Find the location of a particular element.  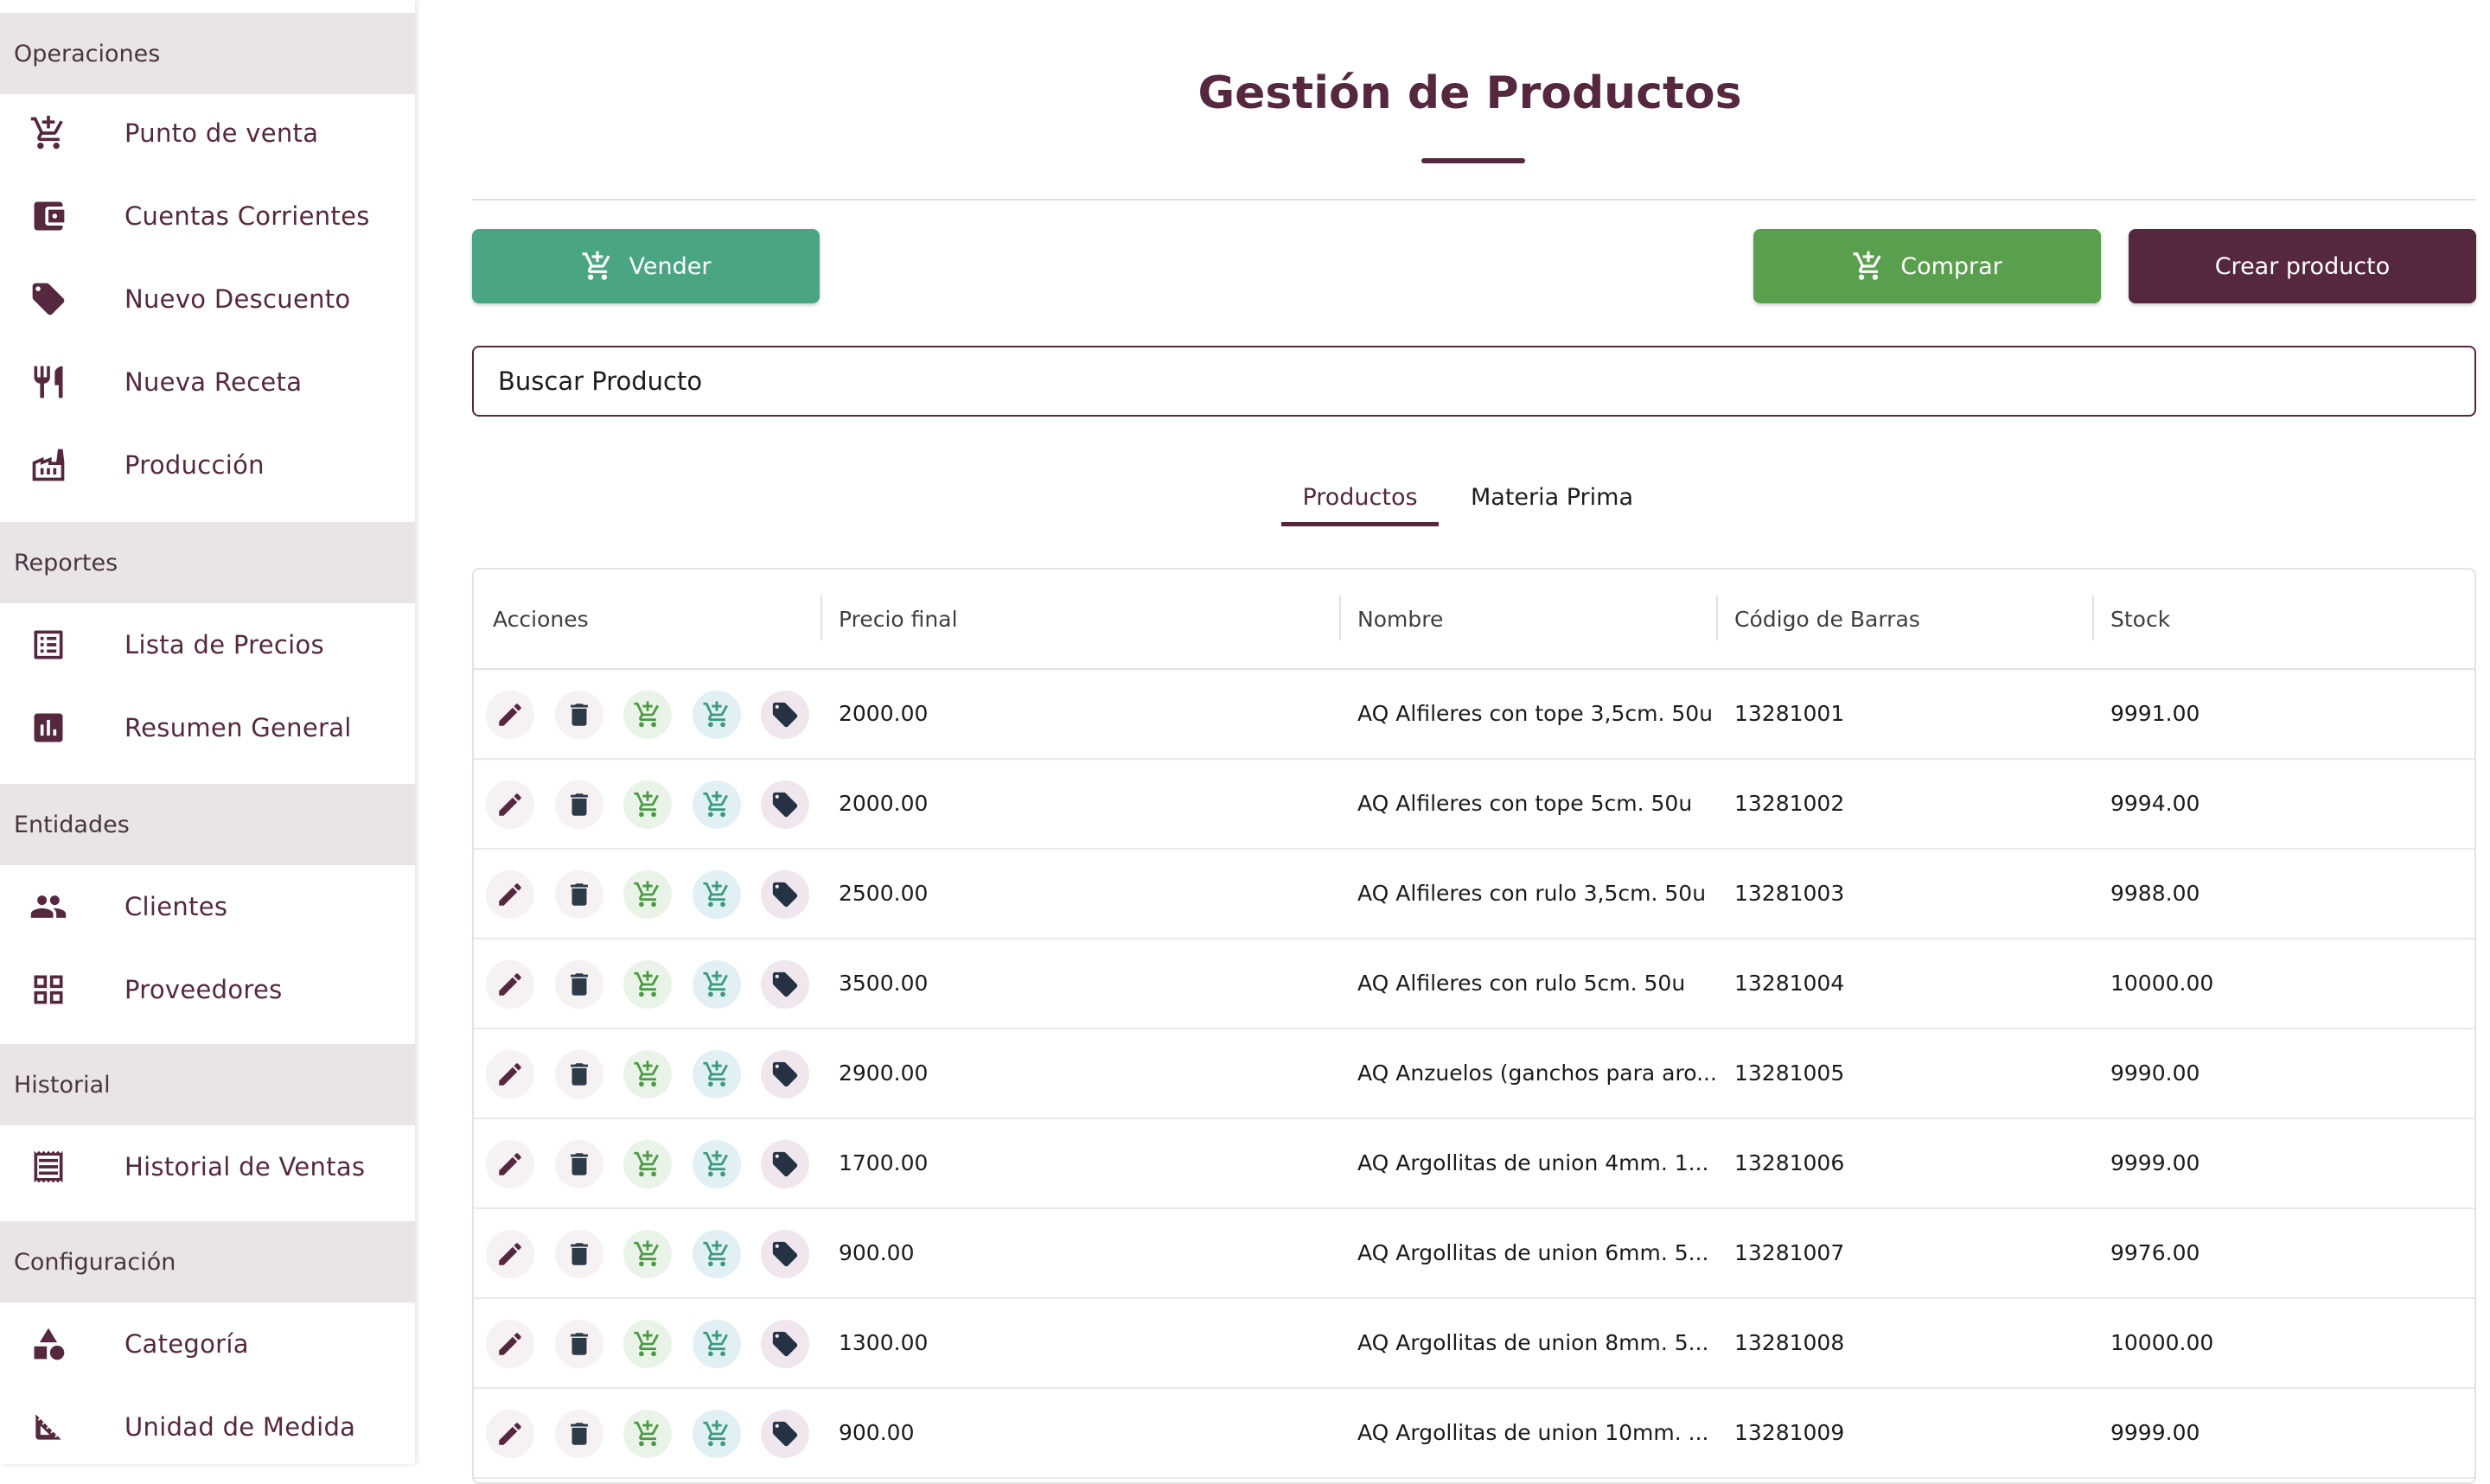

sidebar-item-nuevo-descuento: Nuevo Descuento is located at coordinates (207, 299).